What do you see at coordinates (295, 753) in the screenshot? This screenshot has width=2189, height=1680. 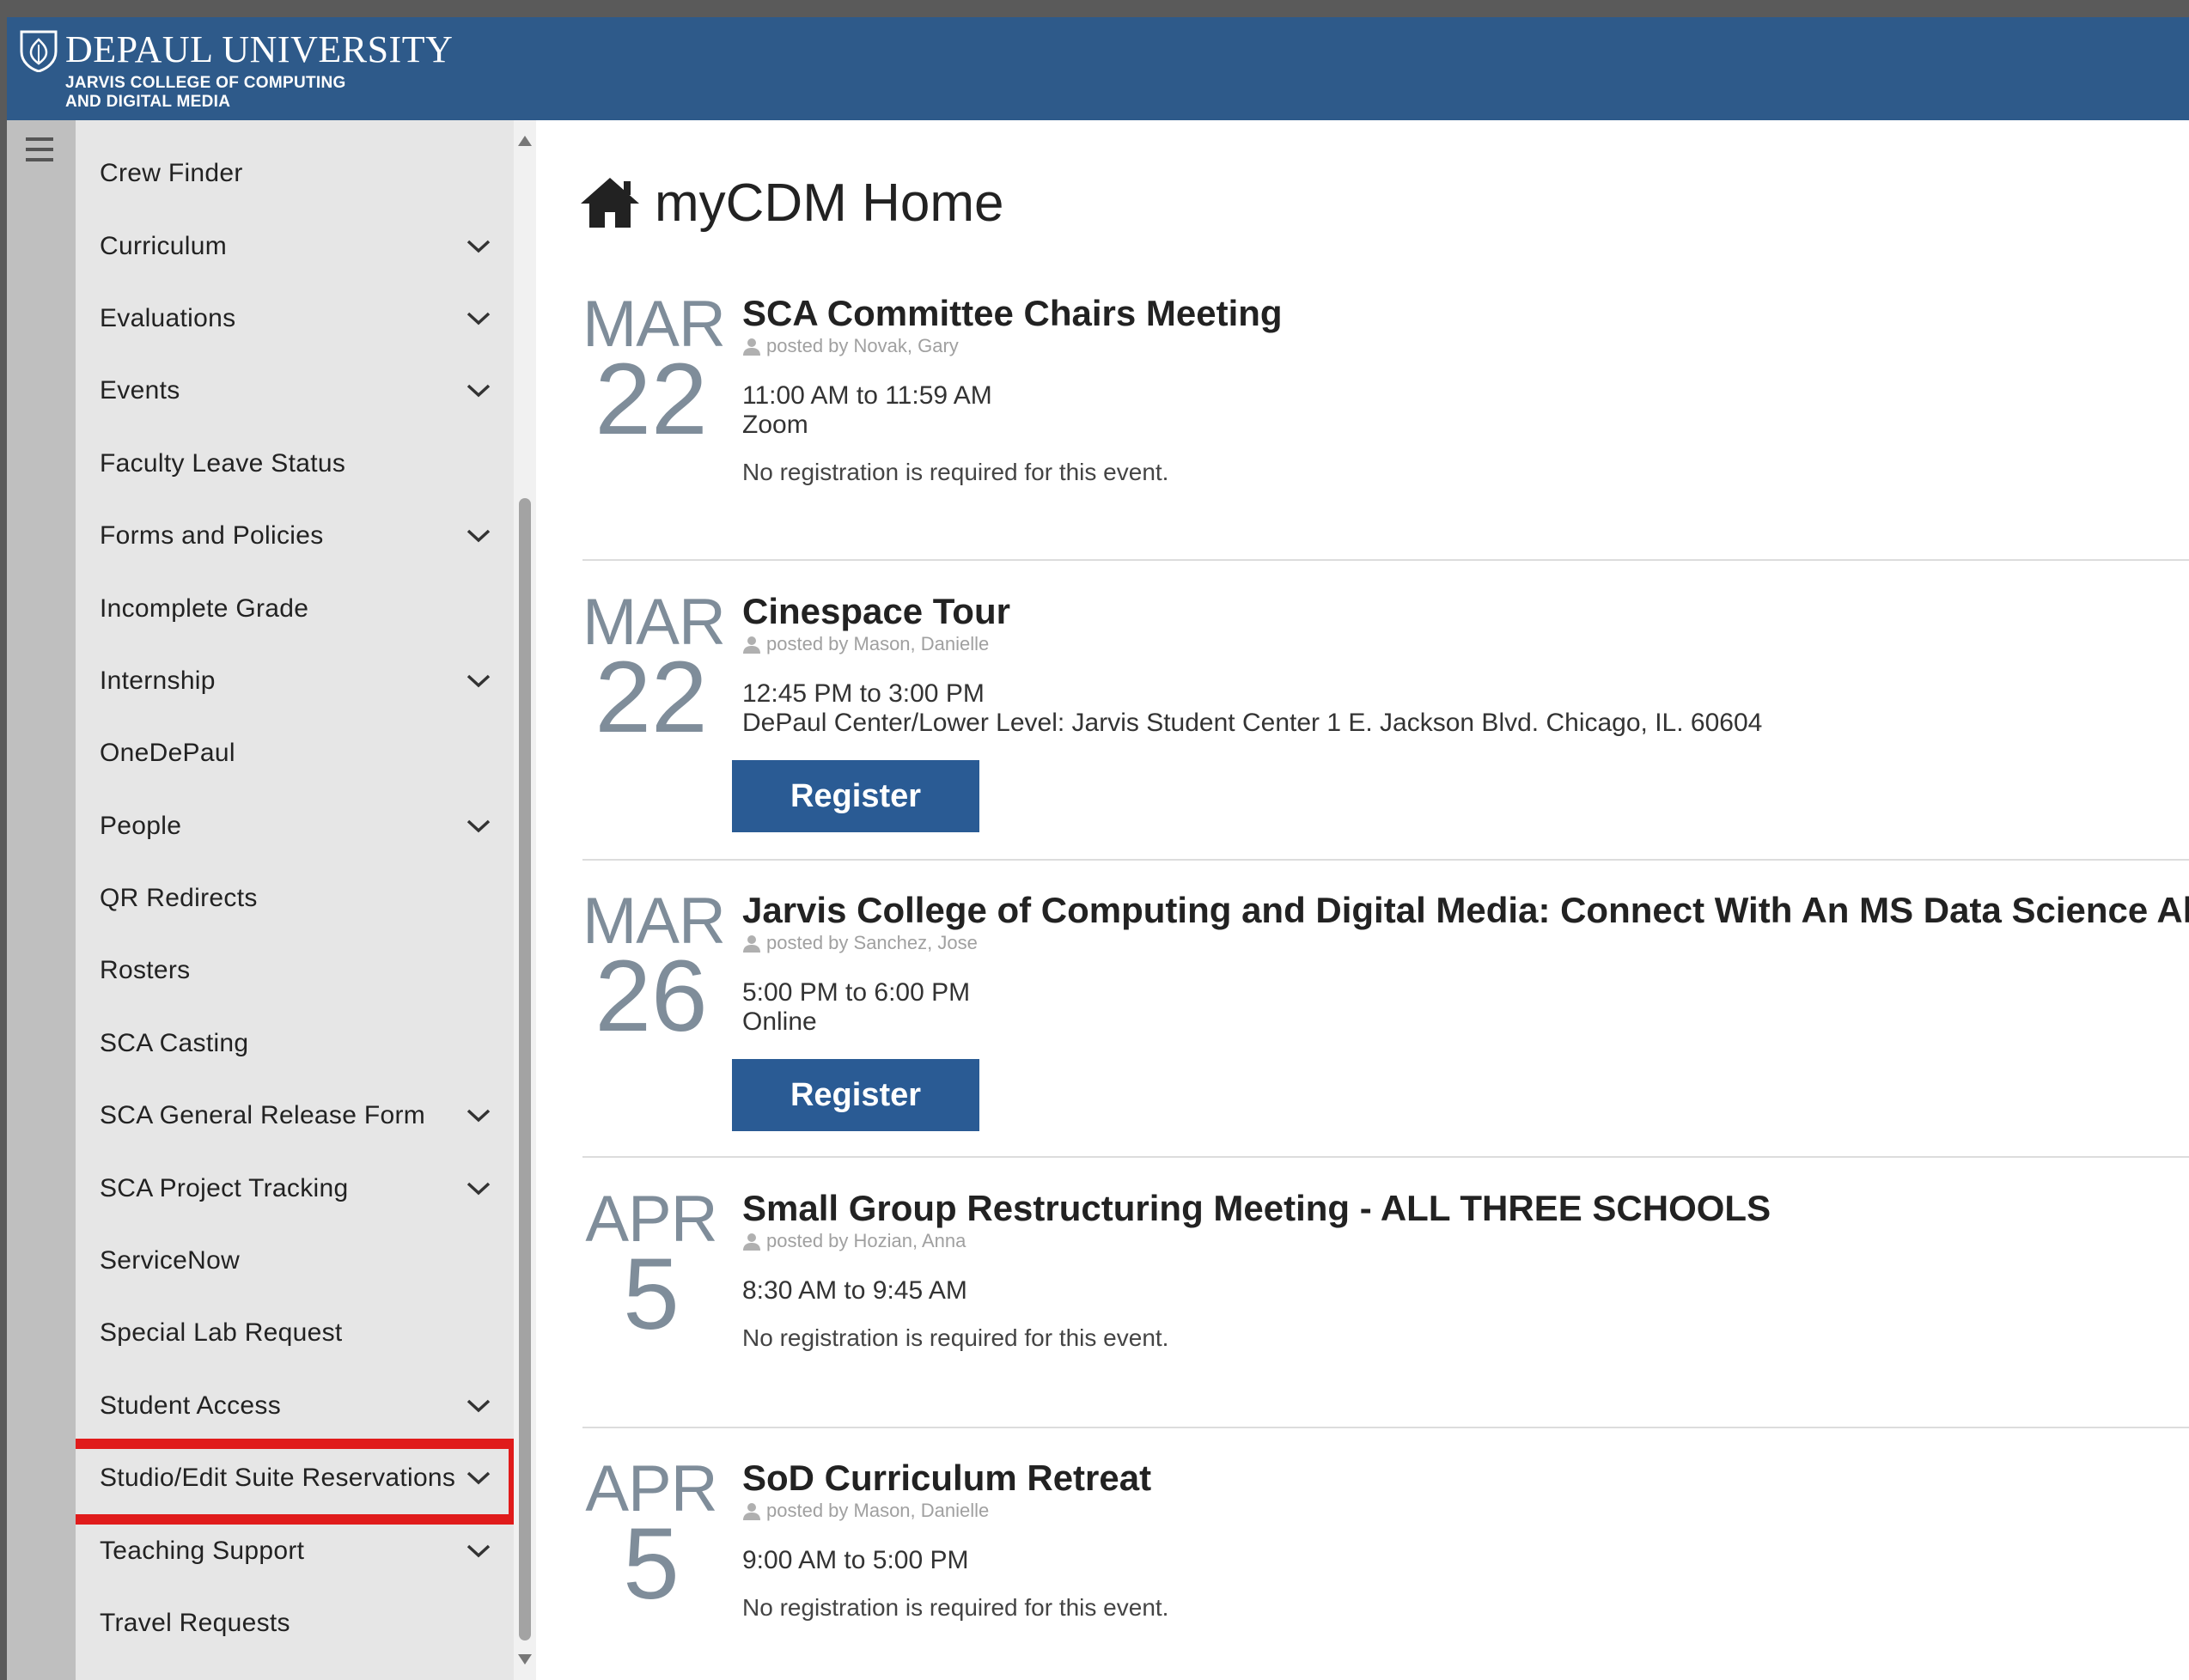 I see `sidebar-item: OneDePaul` at bounding box center [295, 753].